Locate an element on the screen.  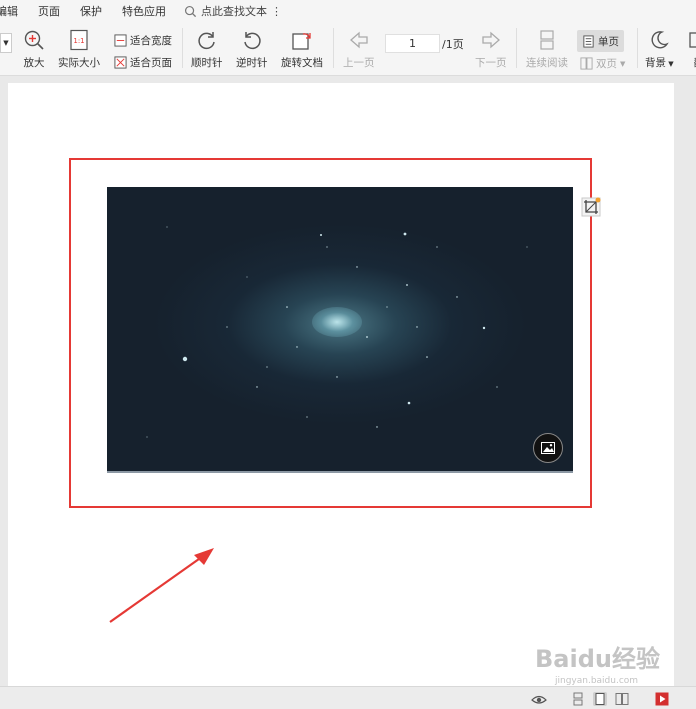
prev-page-button: 上一页 is located at coordinates (359, 49).